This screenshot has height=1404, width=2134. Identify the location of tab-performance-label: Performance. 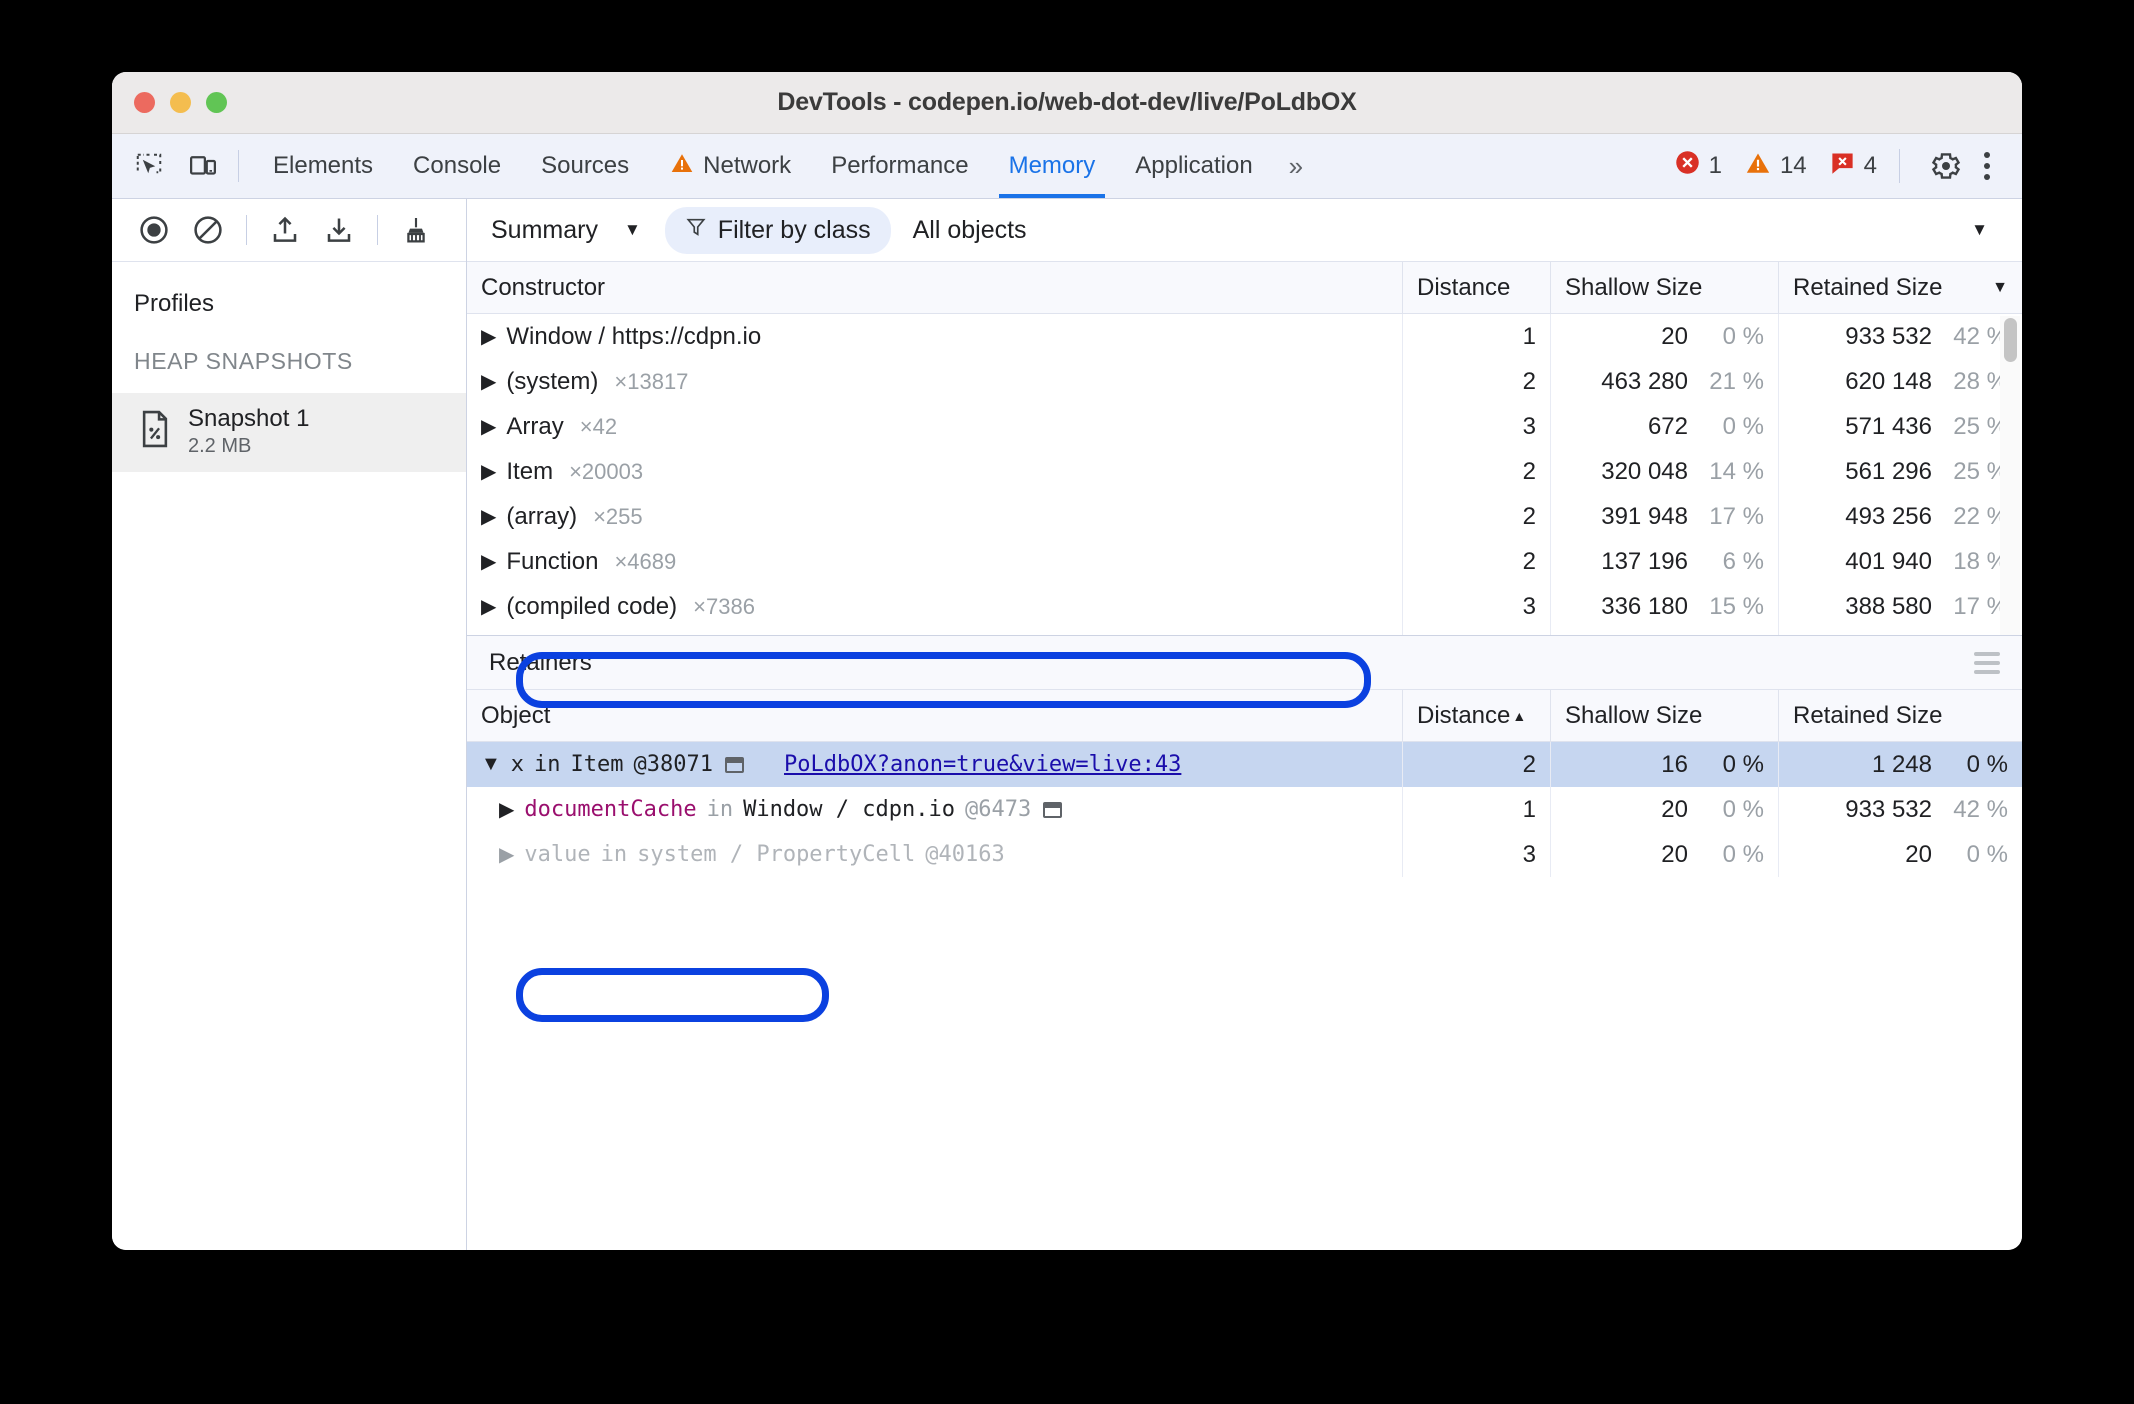
(900, 165).